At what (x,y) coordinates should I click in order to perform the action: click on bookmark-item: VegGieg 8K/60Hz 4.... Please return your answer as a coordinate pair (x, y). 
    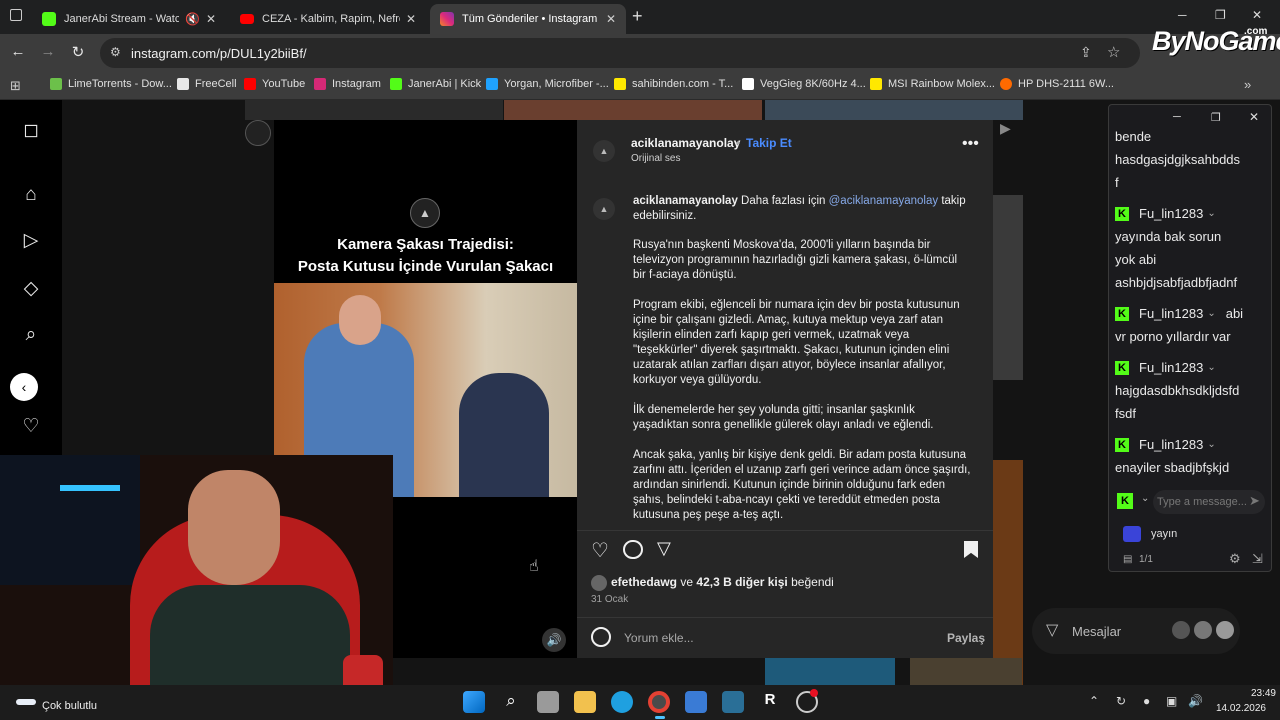
    Looking at the image, I should click on (804, 84).